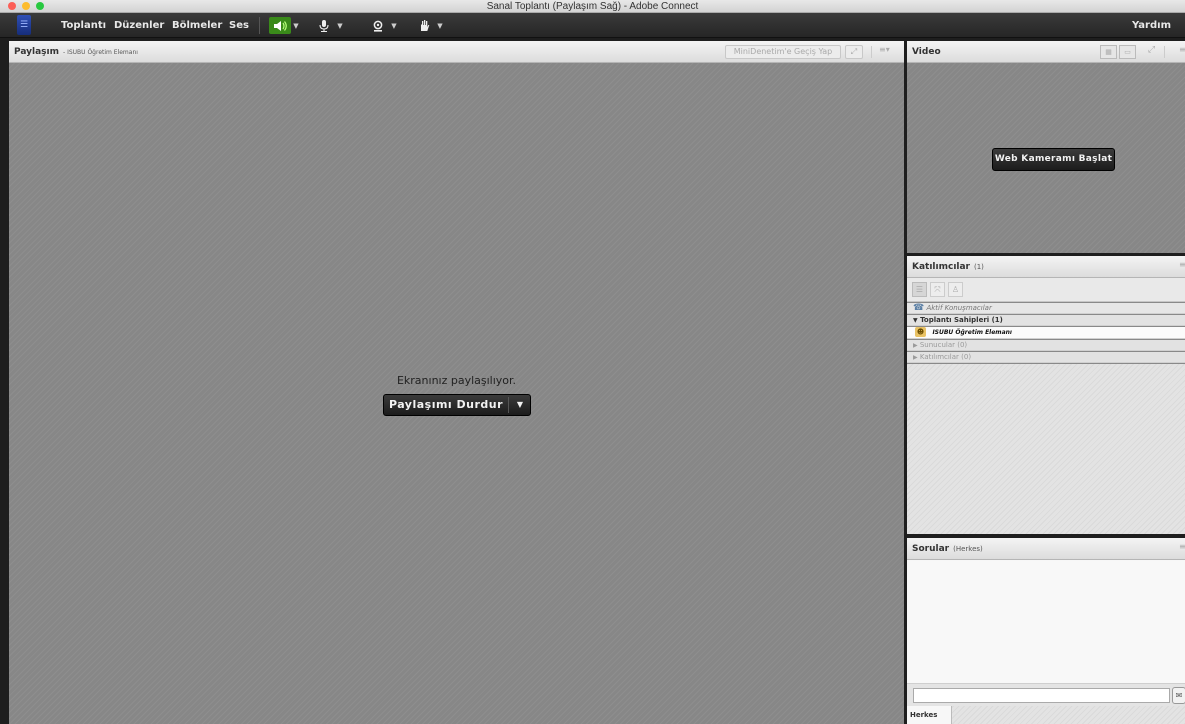  I want to click on filmstrip-view-icon: ▭, so click(1127, 52).